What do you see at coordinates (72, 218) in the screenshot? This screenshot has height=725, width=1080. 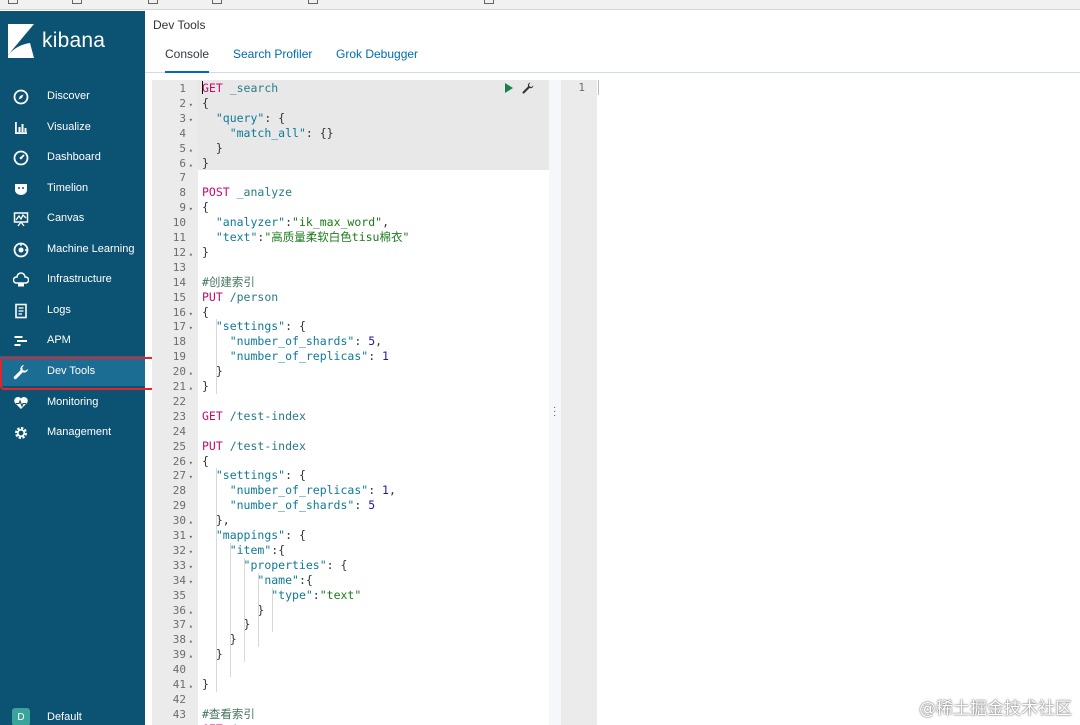 I see `sidebar-item-canvas: Canvas` at bounding box center [72, 218].